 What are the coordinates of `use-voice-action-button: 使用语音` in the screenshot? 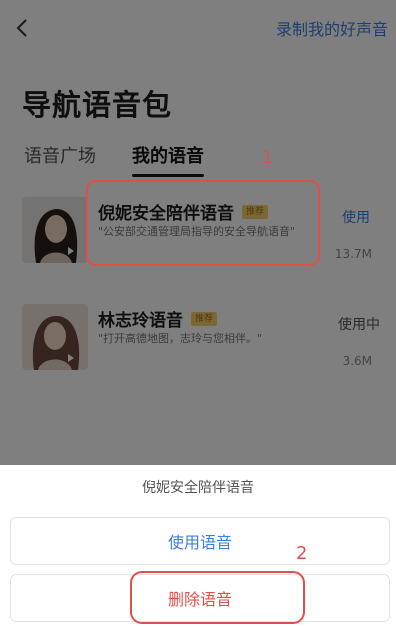 It's located at (200, 541).